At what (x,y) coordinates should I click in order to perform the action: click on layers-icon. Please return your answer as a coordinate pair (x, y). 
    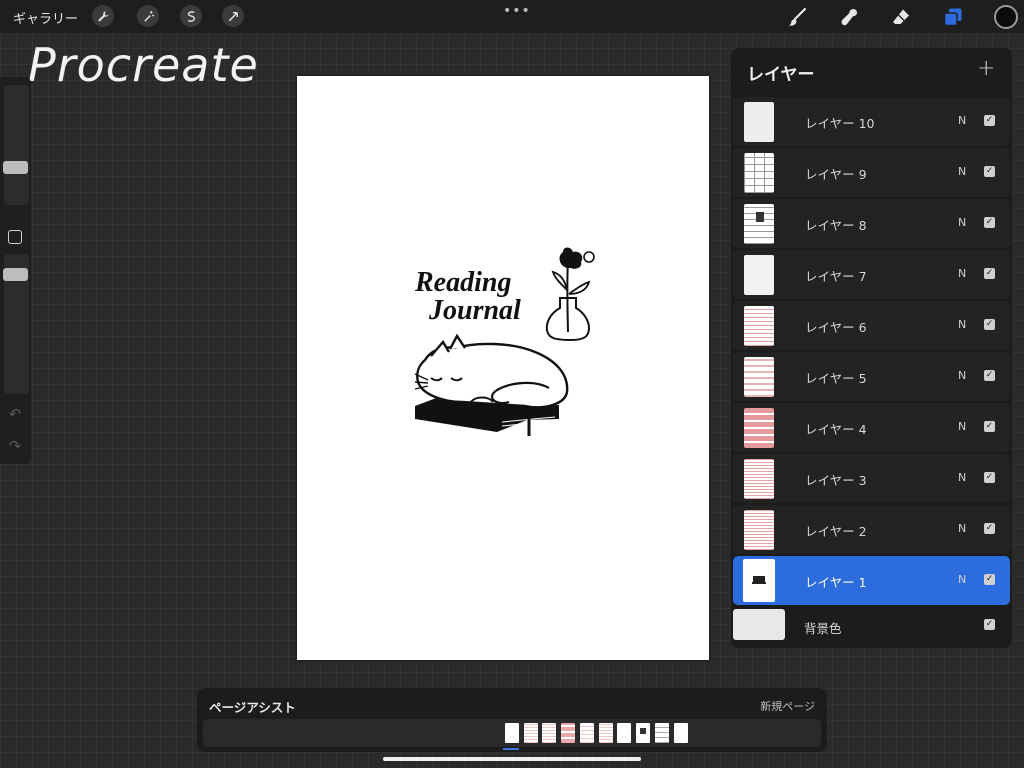
    Looking at the image, I should click on (953, 17).